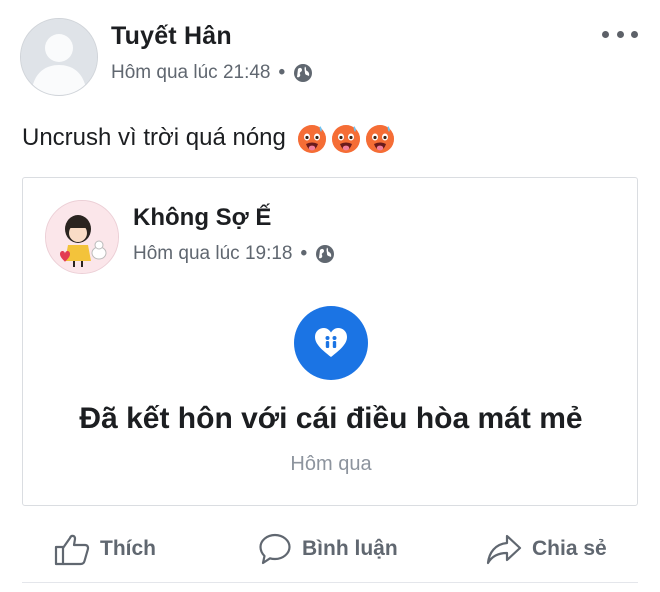  Describe the element at coordinates (331, 418) in the screenshot. I see `life-event-title: Đã kết hôn với cái điều hòa mát mẻ` at that location.